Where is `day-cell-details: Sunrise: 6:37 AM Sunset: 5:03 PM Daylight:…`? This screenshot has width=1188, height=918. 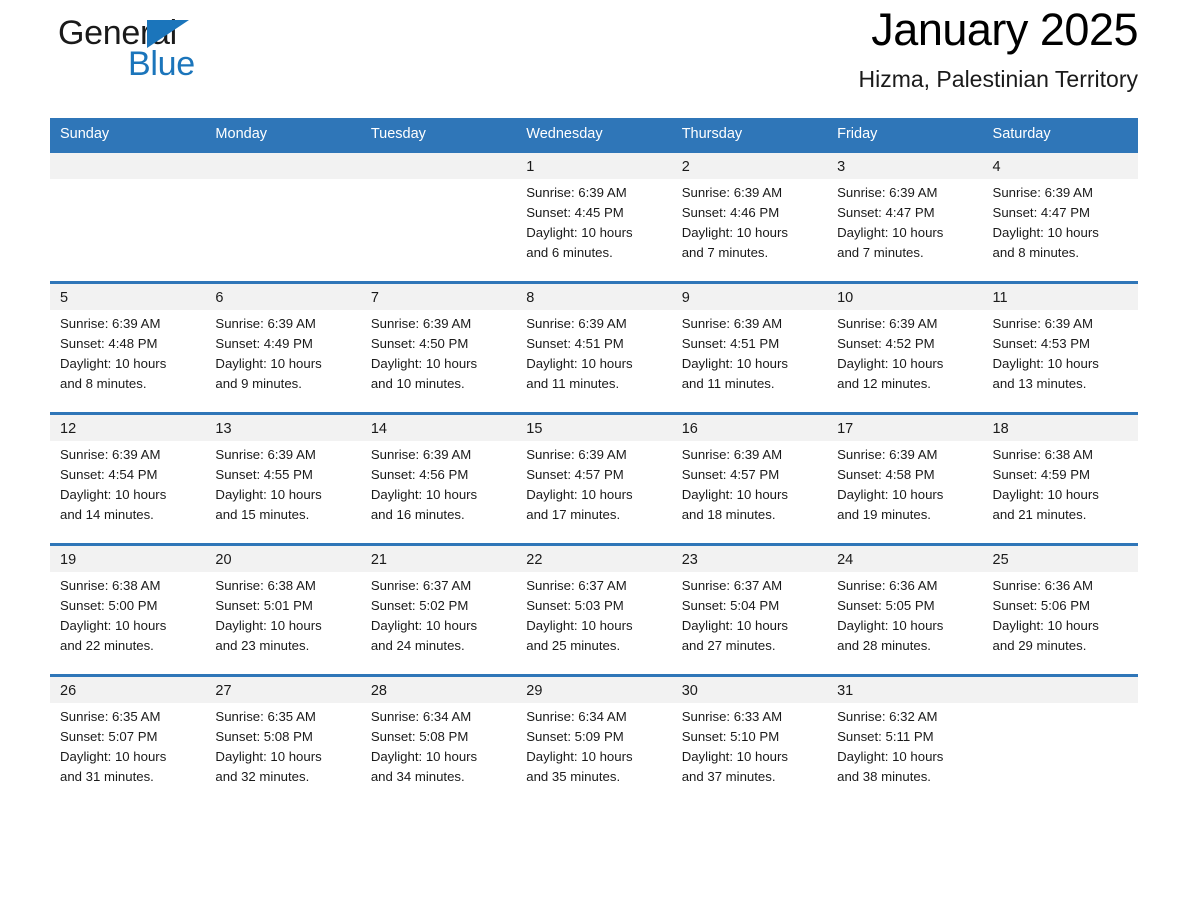
day-cell-details: Sunrise: 6:37 AM Sunset: 5:03 PM Daylight:… is located at coordinates (594, 623).